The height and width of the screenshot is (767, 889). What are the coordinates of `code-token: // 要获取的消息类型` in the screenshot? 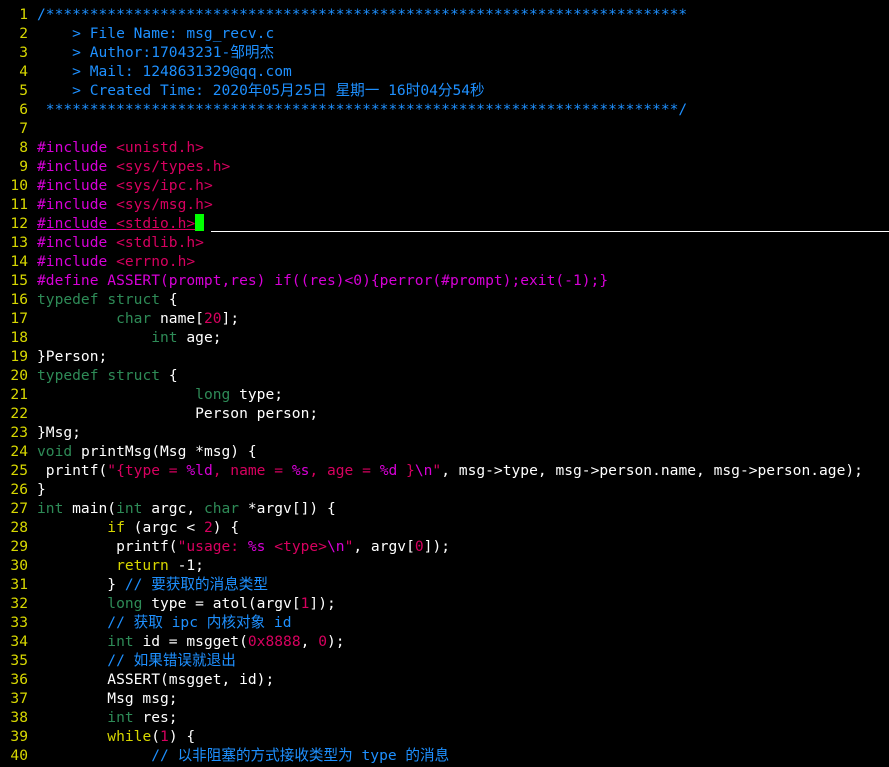 It's located at (196, 584).